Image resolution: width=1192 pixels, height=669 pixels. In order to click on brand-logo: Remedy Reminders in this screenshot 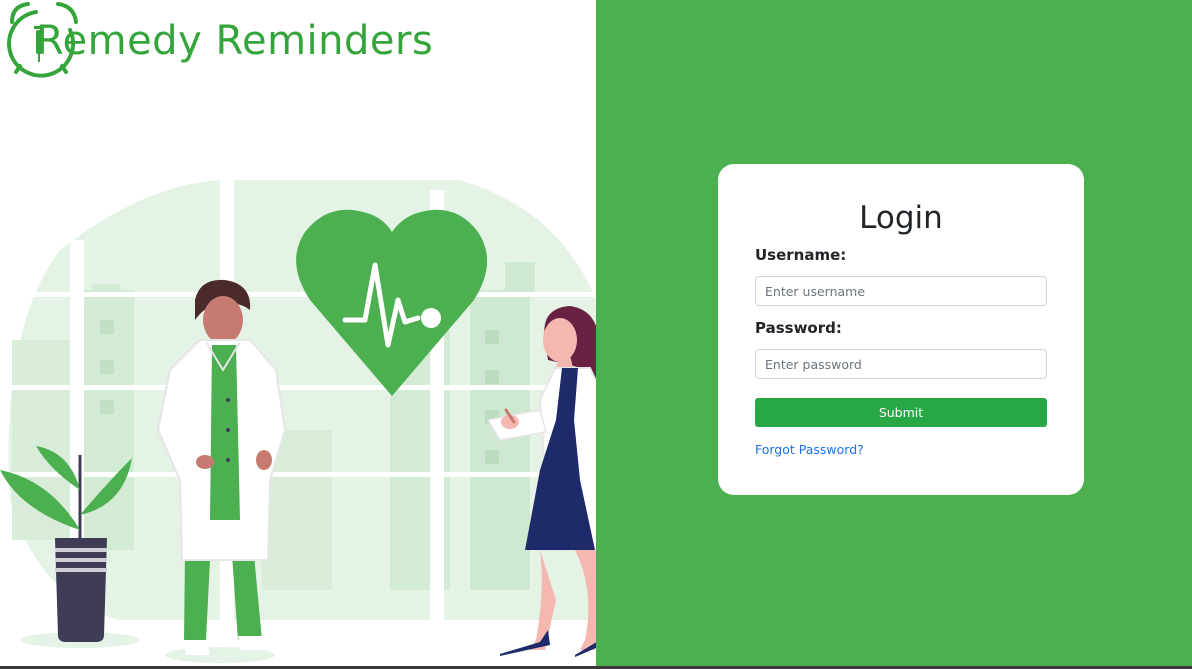, I will do `click(219, 41)`.